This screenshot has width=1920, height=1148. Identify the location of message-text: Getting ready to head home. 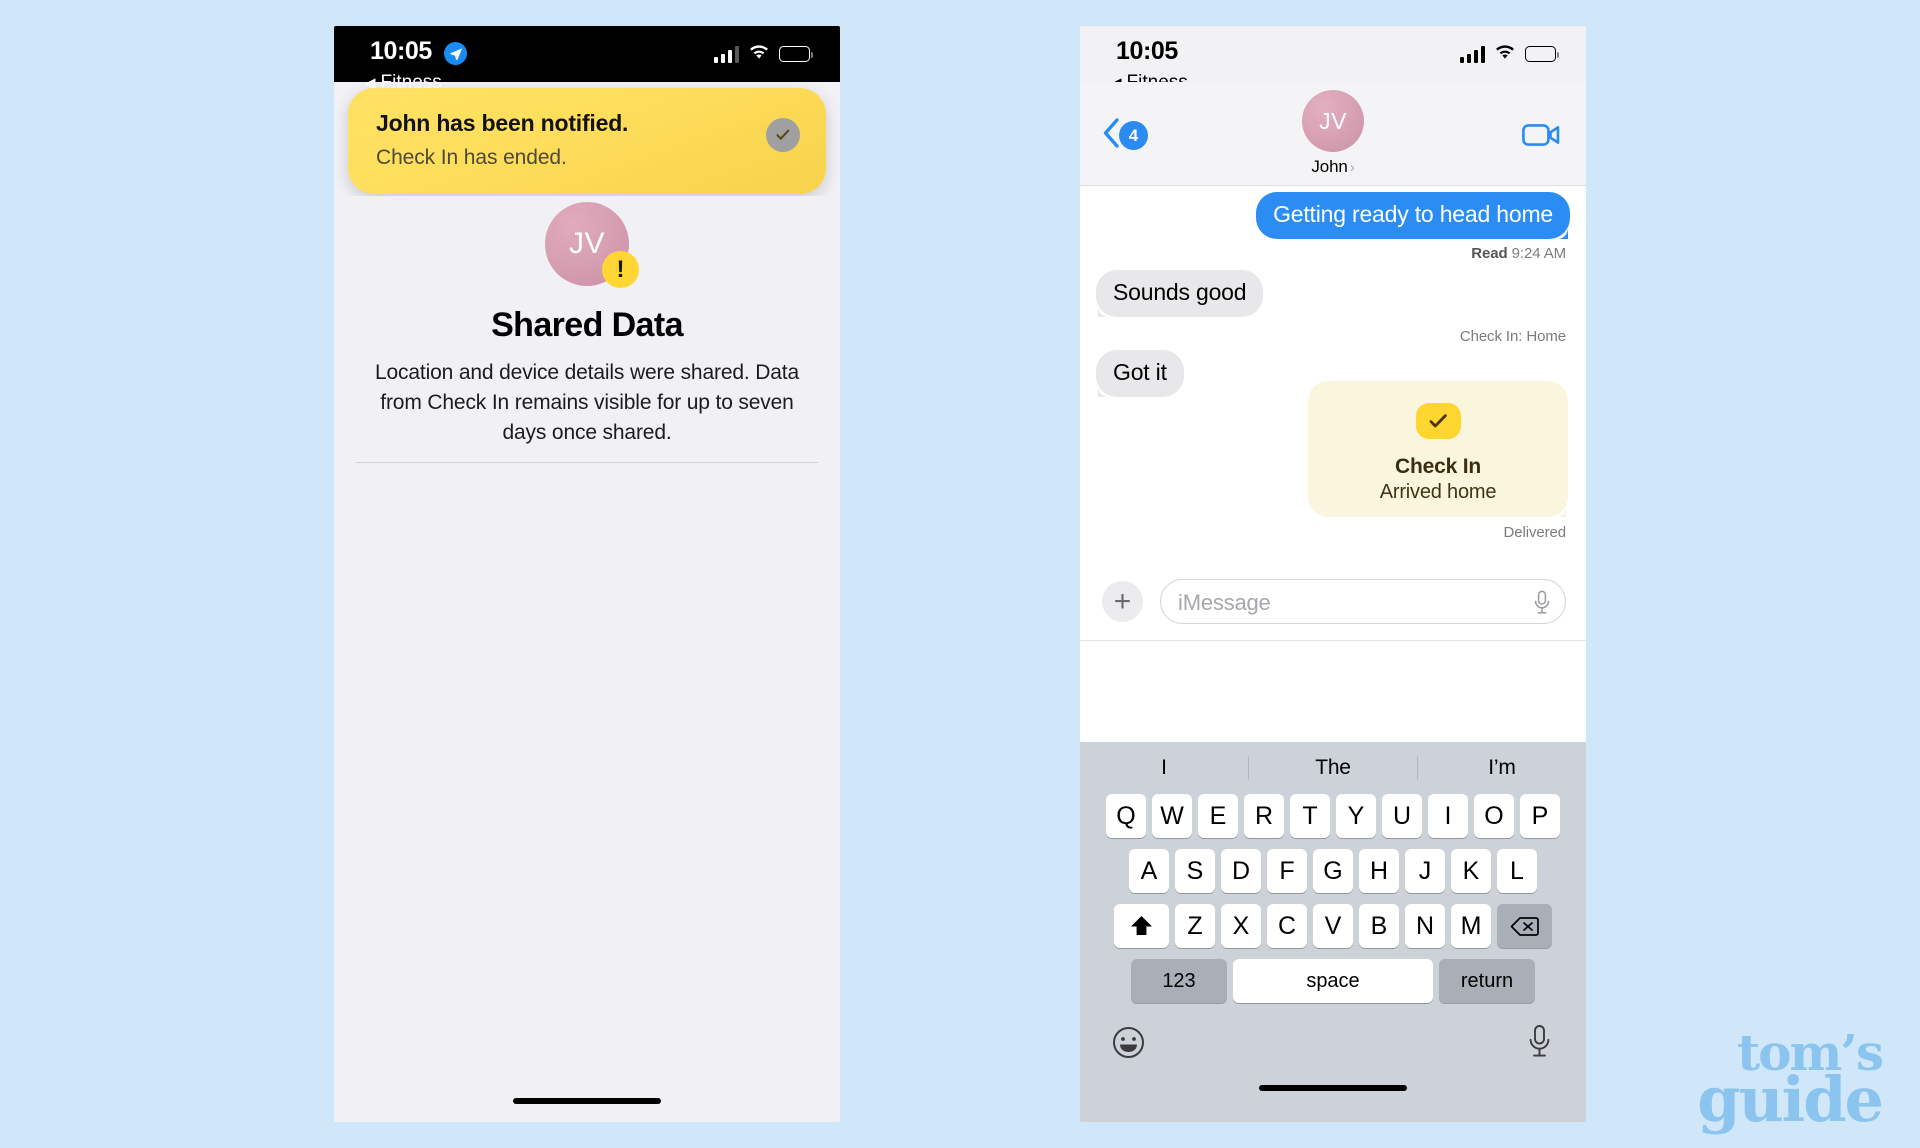
(1413, 215).